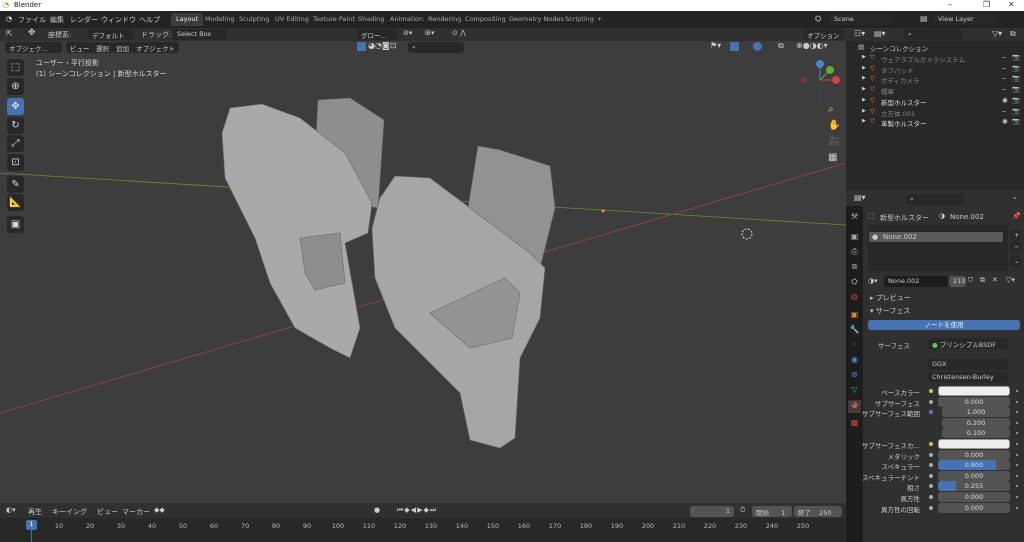  I want to click on scene-icon: ⛭, so click(818, 19).